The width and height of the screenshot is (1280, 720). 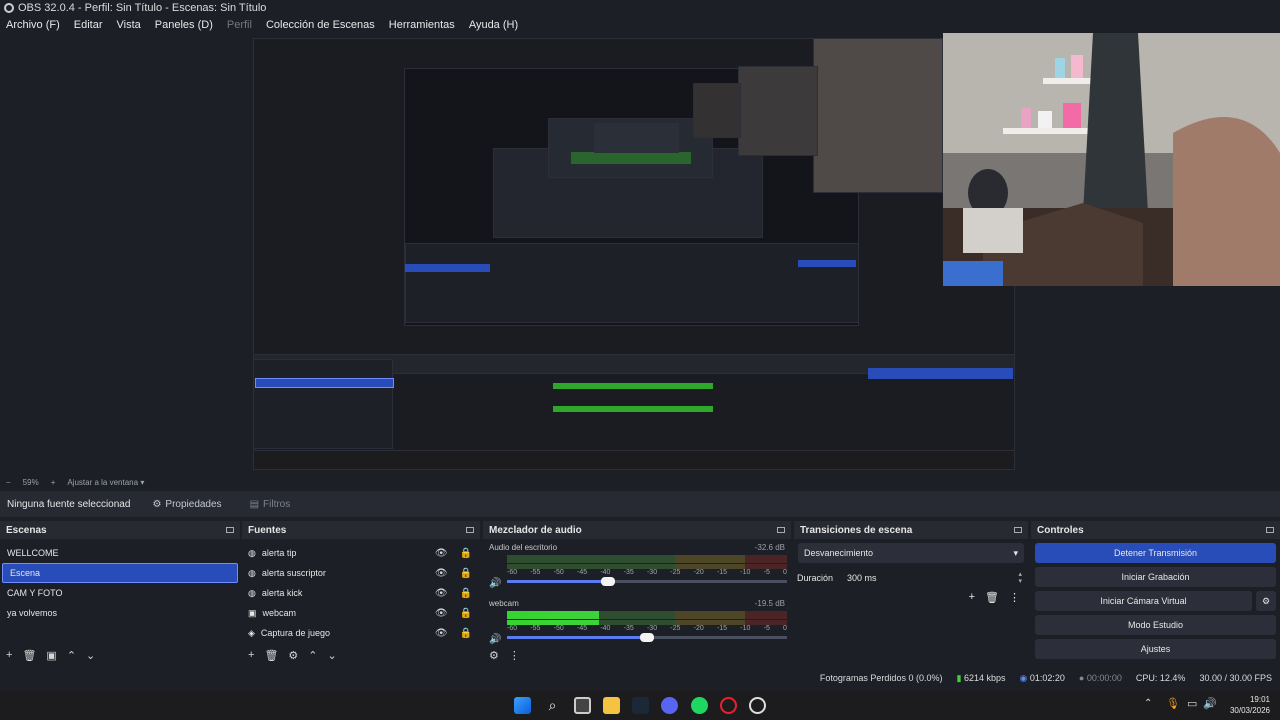 What do you see at coordinates (535, 572) in the screenshot?
I see `tick-label: -55` at bounding box center [535, 572].